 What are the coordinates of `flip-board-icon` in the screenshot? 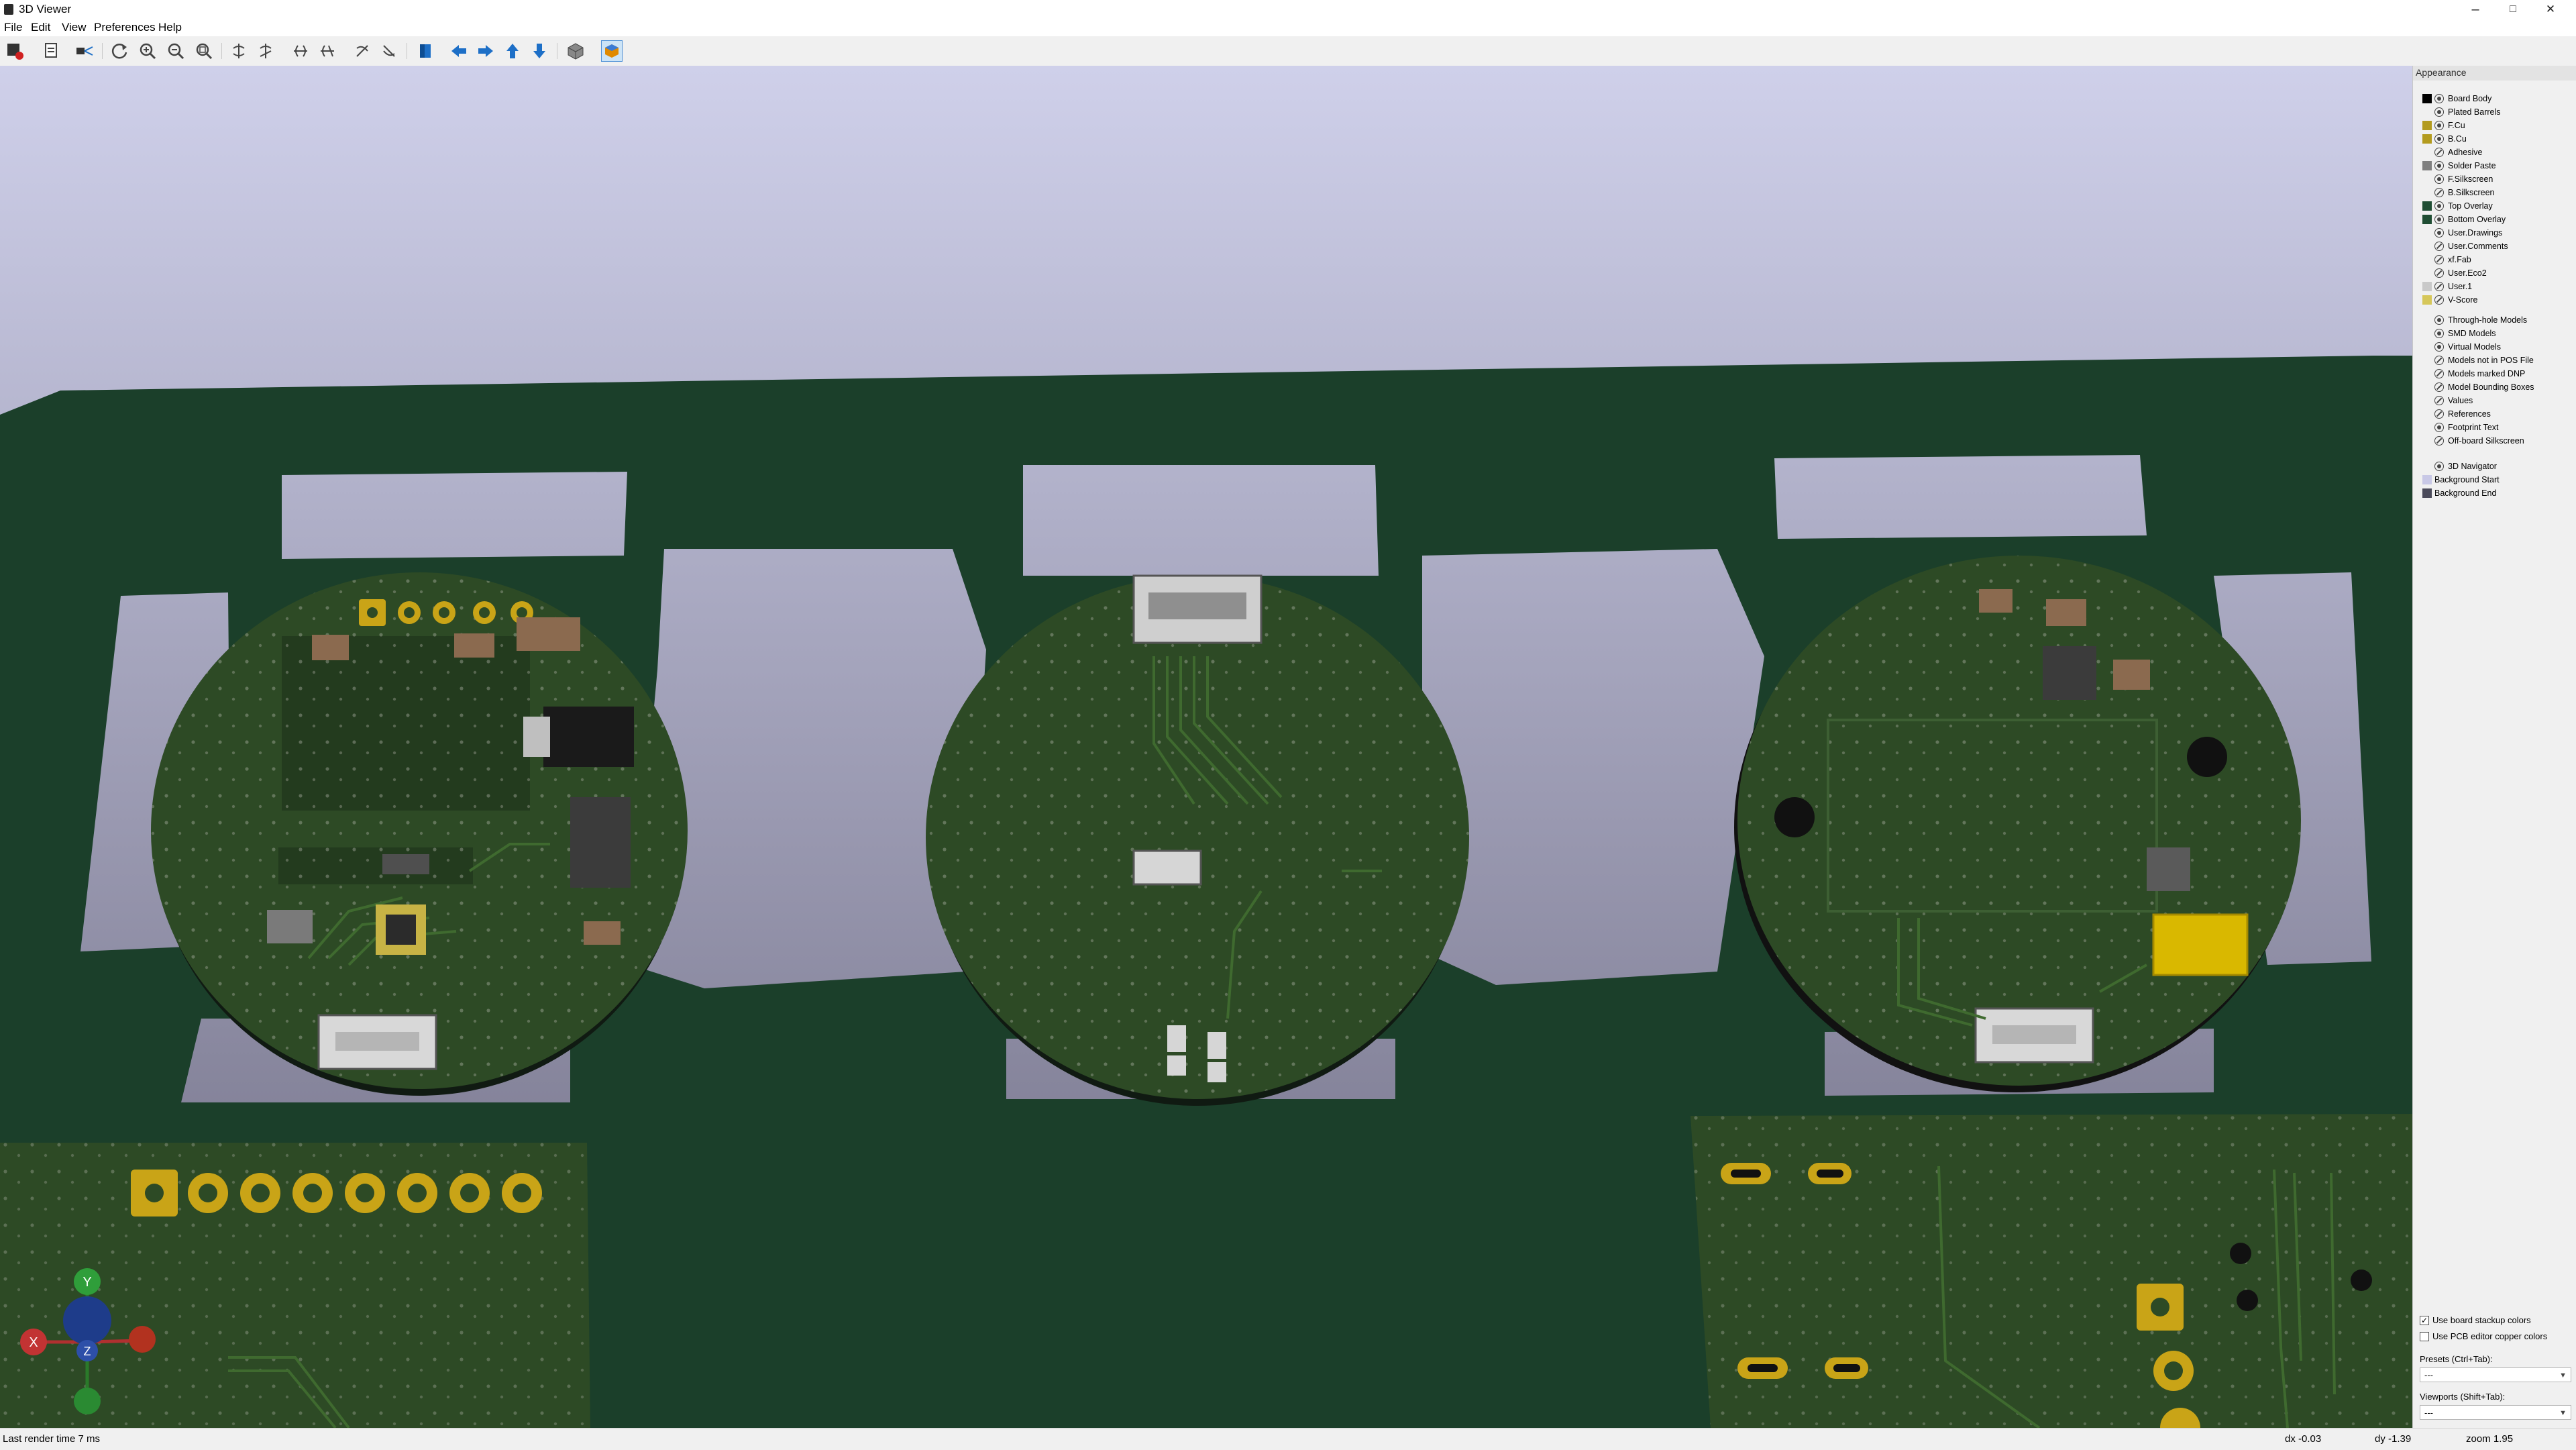 It's located at (425, 51).